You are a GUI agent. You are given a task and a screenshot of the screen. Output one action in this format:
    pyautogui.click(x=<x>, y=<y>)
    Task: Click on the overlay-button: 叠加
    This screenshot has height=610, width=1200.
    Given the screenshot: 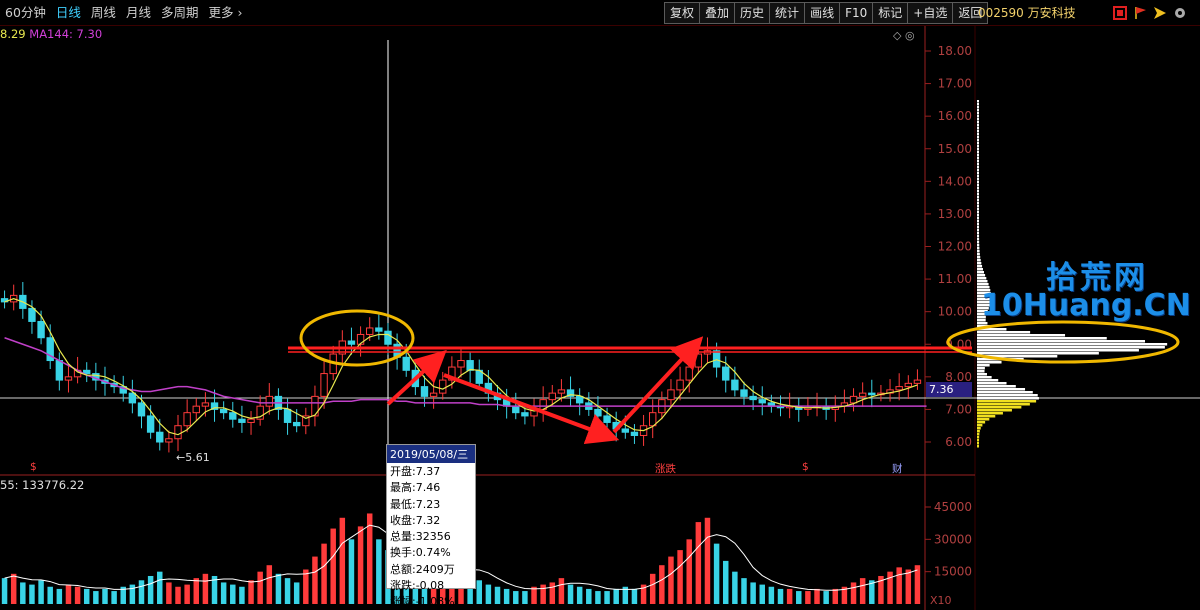 What is the action you would take?
    pyautogui.click(x=717, y=13)
    